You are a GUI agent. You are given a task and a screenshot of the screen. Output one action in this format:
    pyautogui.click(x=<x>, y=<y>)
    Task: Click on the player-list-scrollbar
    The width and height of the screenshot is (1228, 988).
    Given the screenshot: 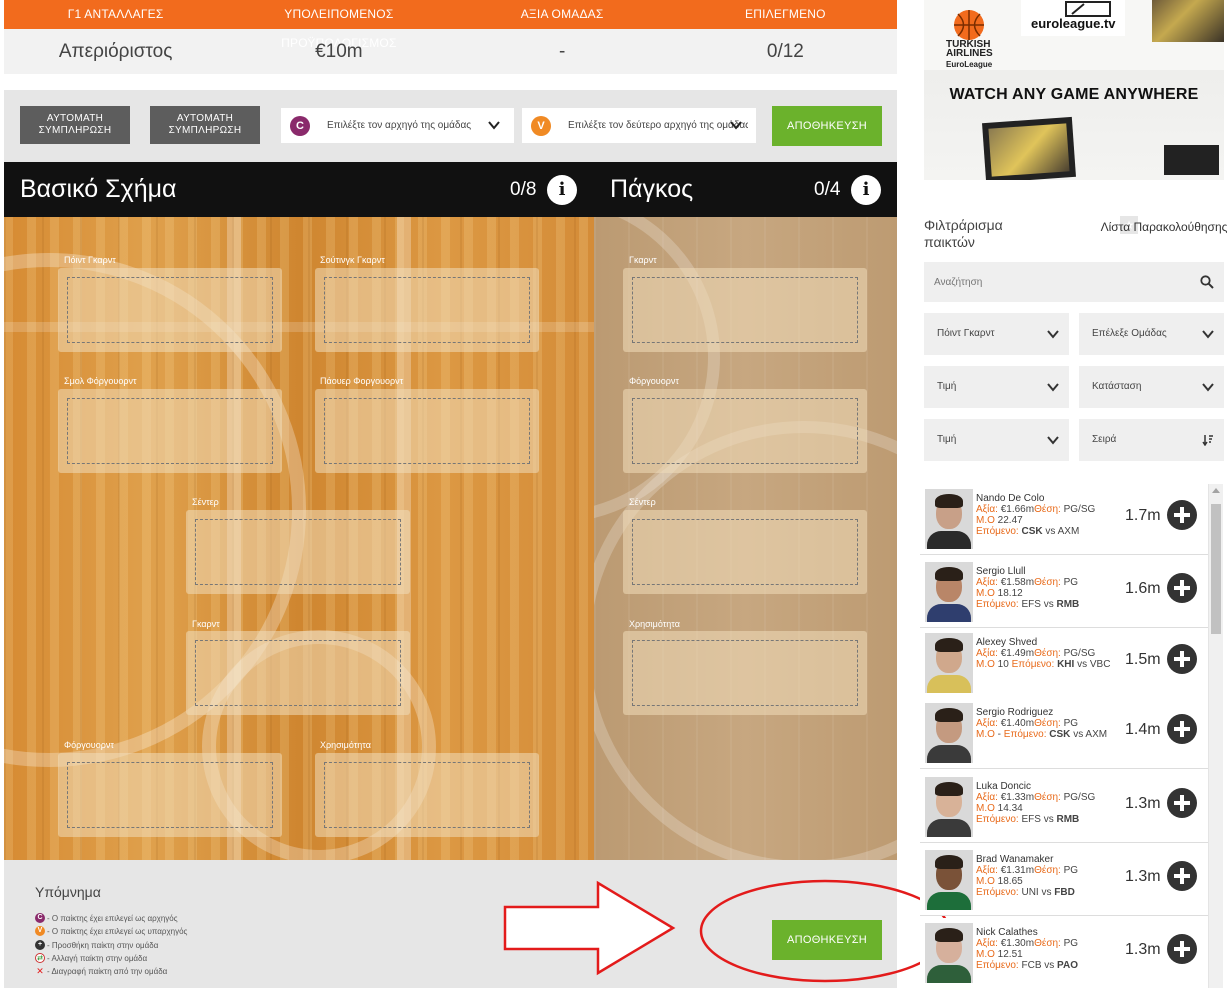 What is the action you would take?
    pyautogui.click(x=1215, y=736)
    